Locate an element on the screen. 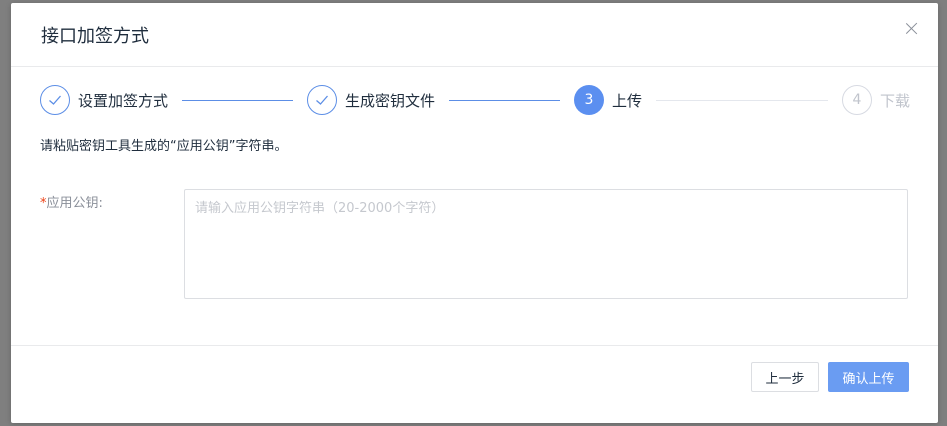  step-4-number: 4 is located at coordinates (857, 100).